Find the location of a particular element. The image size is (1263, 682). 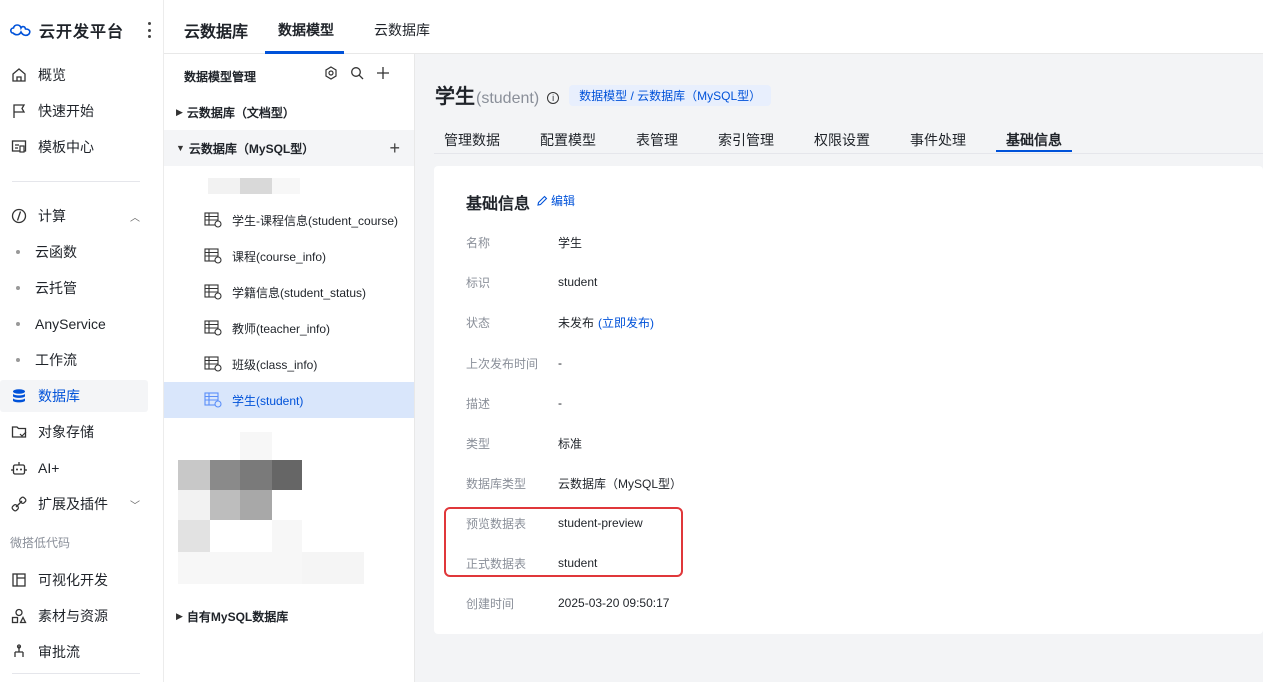

row-label: 标识 is located at coordinates (478, 282).